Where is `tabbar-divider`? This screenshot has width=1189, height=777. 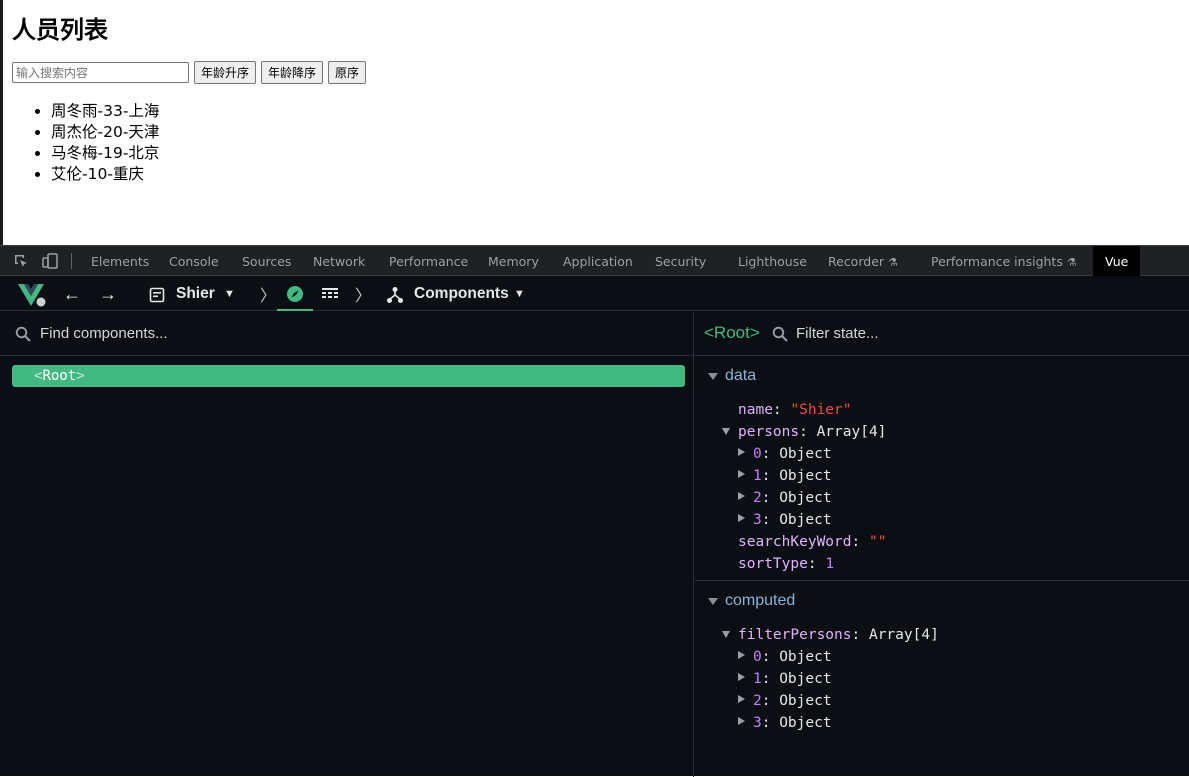 tabbar-divider is located at coordinates (71, 261).